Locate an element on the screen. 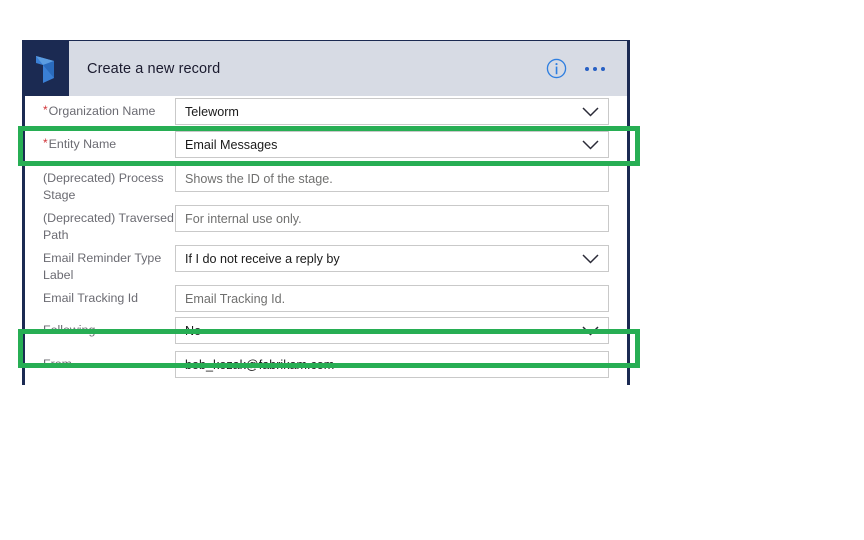  field-control-wrap: For internal use only. is located at coordinates (401, 218).